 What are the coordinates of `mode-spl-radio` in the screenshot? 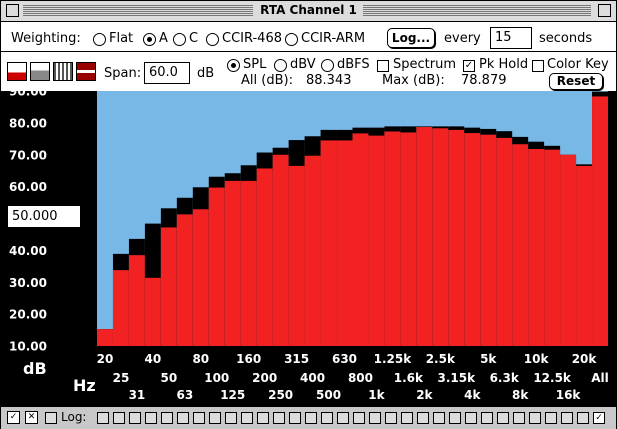 It's located at (233, 65).